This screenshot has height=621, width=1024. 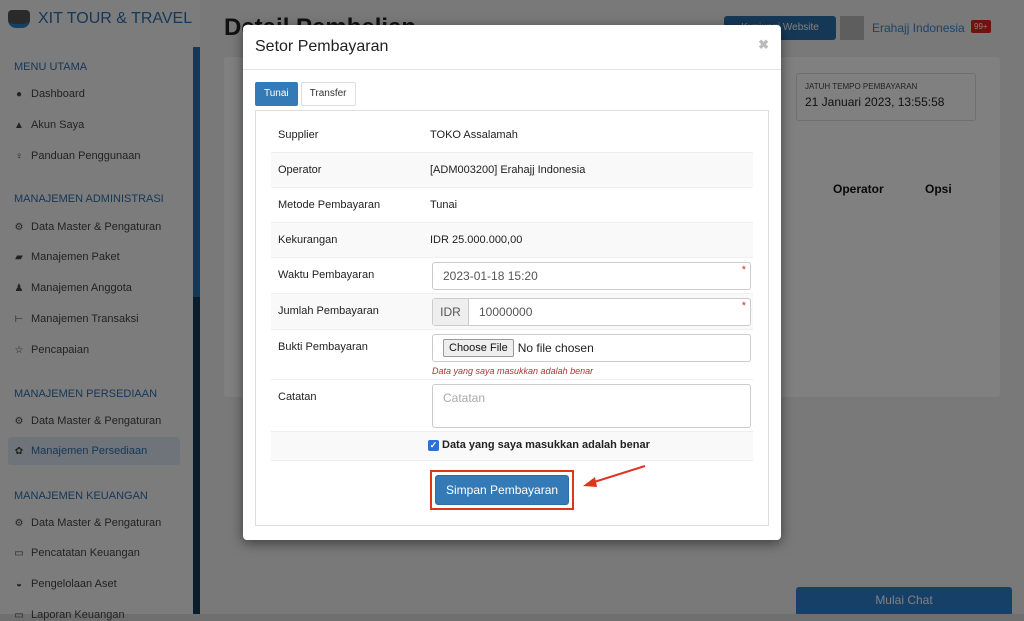 What do you see at coordinates (591, 312) in the screenshot?
I see `payment-amount-input: IDR 10000000 *` at bounding box center [591, 312].